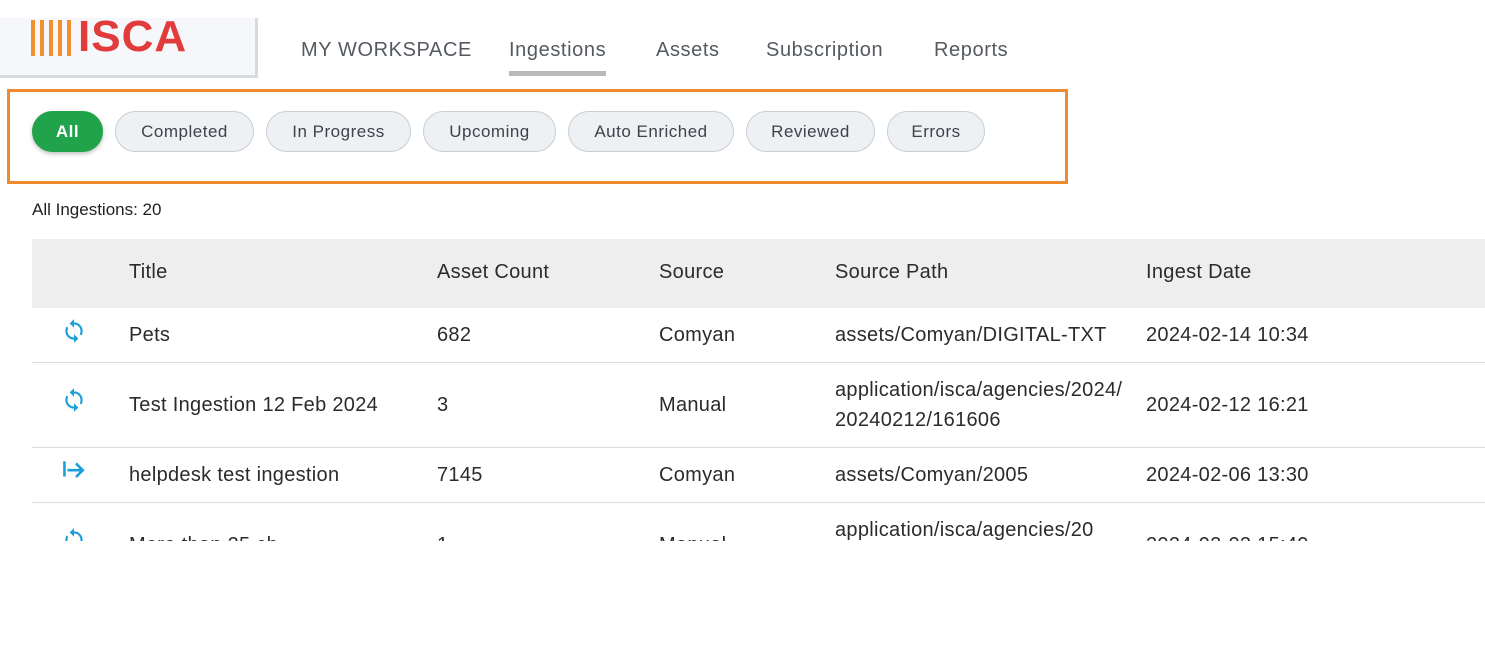  What do you see at coordinates (74, 469) in the screenshot?
I see `arrow-to-right-icon` at bounding box center [74, 469].